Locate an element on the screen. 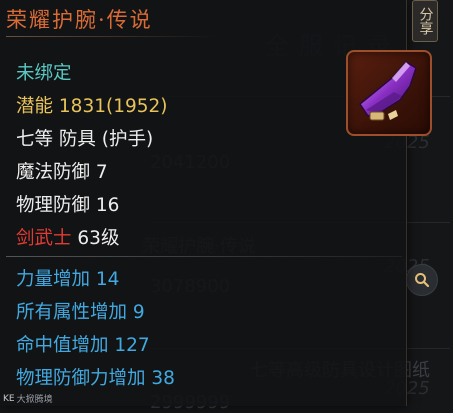 The image size is (453, 413). title-divider is located at coordinates (111, 36).